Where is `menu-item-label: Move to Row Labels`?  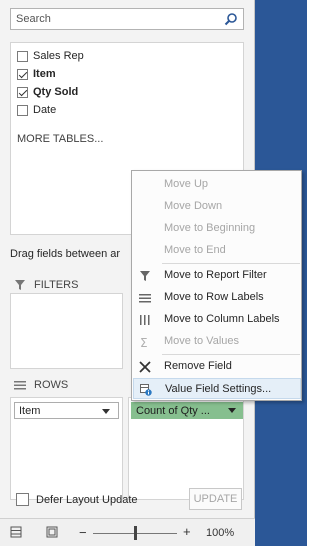
menu-item-label: Move to Row Labels is located at coordinates (214, 297).